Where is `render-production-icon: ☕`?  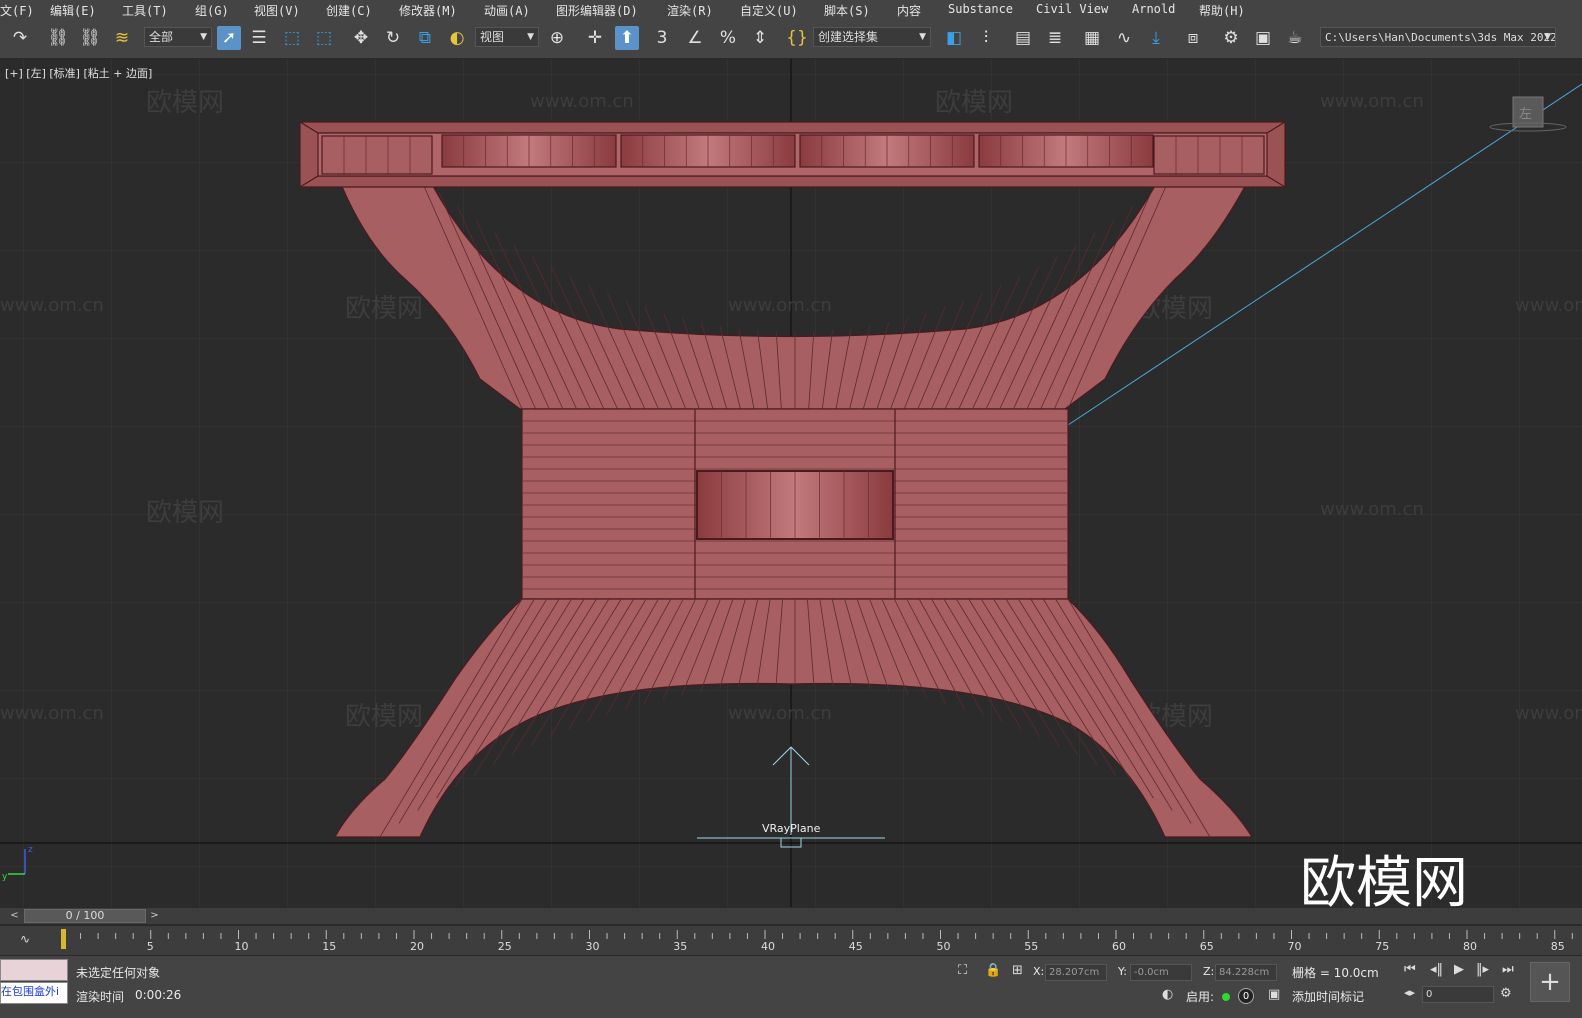 render-production-icon: ☕ is located at coordinates (1295, 38).